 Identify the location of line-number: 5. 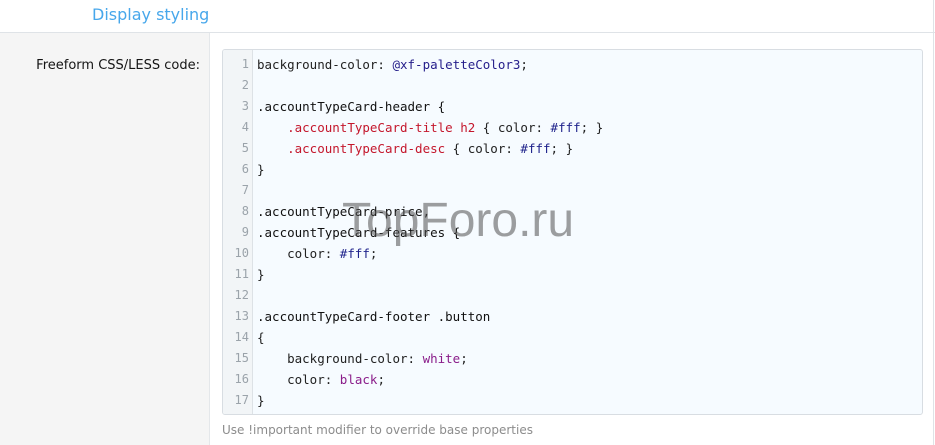
(245, 148).